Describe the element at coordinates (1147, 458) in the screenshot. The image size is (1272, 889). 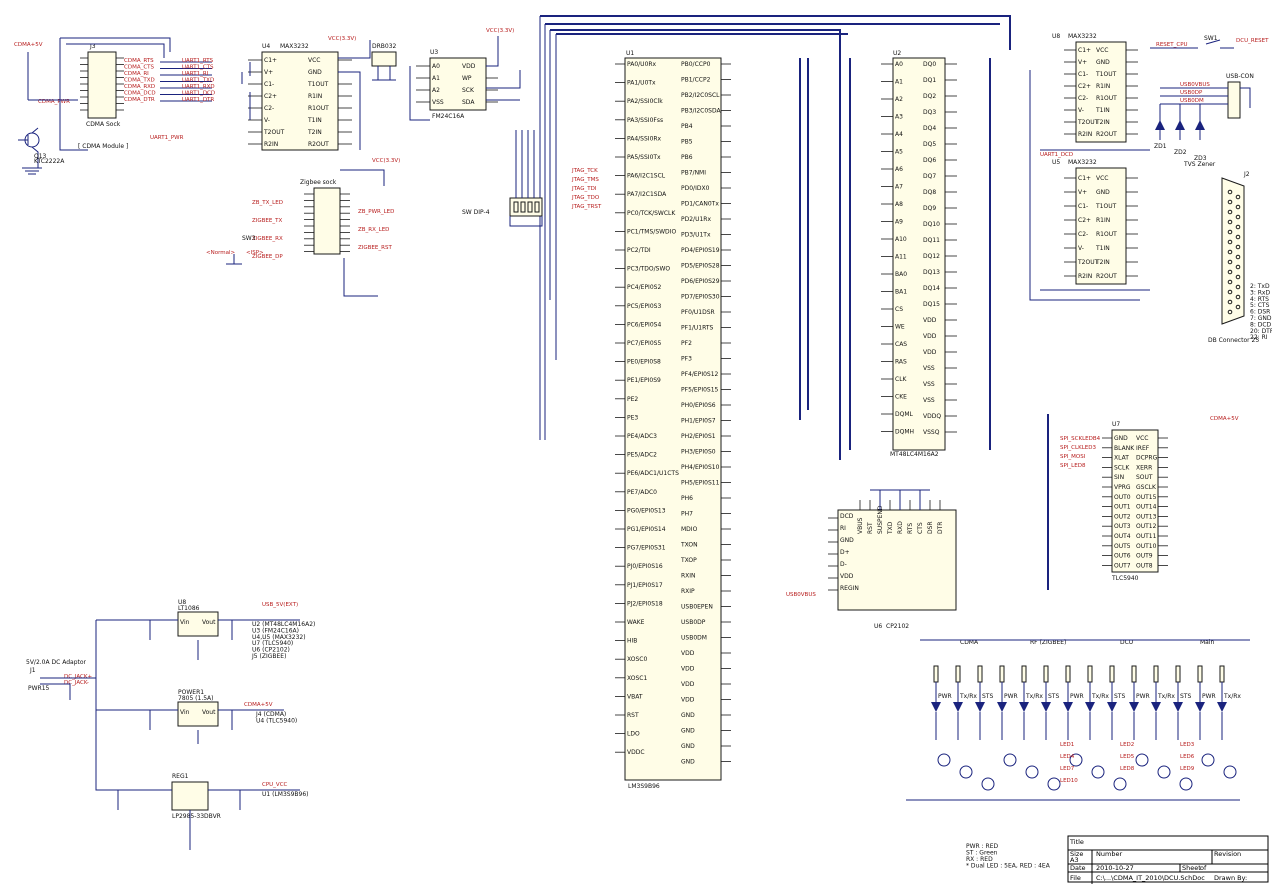
I see `pin-label: DCPRG` at that location.